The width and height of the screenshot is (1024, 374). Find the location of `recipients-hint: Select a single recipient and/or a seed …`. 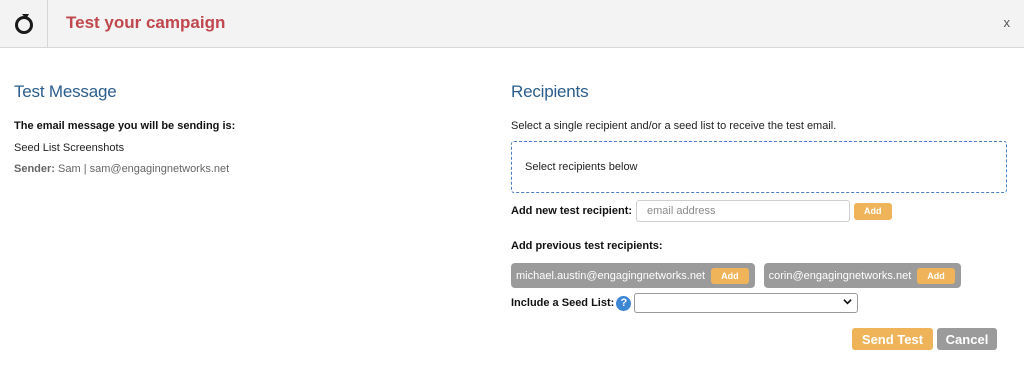

recipients-hint: Select a single recipient and/or a seed … is located at coordinates (674, 126).